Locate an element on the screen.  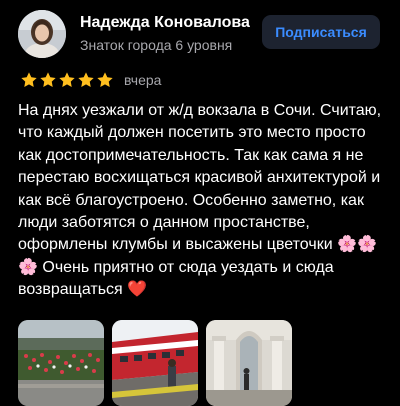
rating-stars is located at coordinates (67, 80).